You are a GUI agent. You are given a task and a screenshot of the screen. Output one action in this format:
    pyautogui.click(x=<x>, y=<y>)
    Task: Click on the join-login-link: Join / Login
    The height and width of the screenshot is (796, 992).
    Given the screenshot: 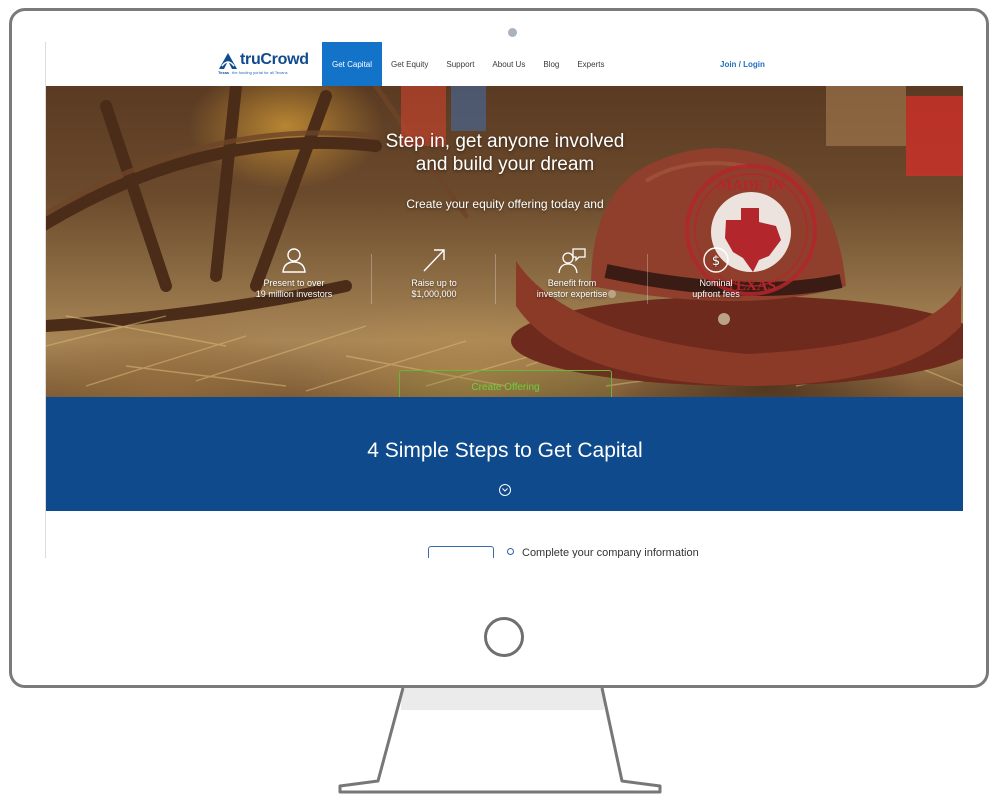 What is the action you would take?
    pyautogui.click(x=742, y=64)
    